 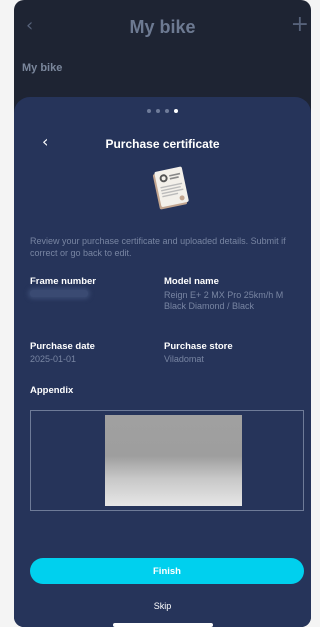 What do you see at coordinates (198, 346) in the screenshot?
I see `purchase-store-label: Purchase store` at bounding box center [198, 346].